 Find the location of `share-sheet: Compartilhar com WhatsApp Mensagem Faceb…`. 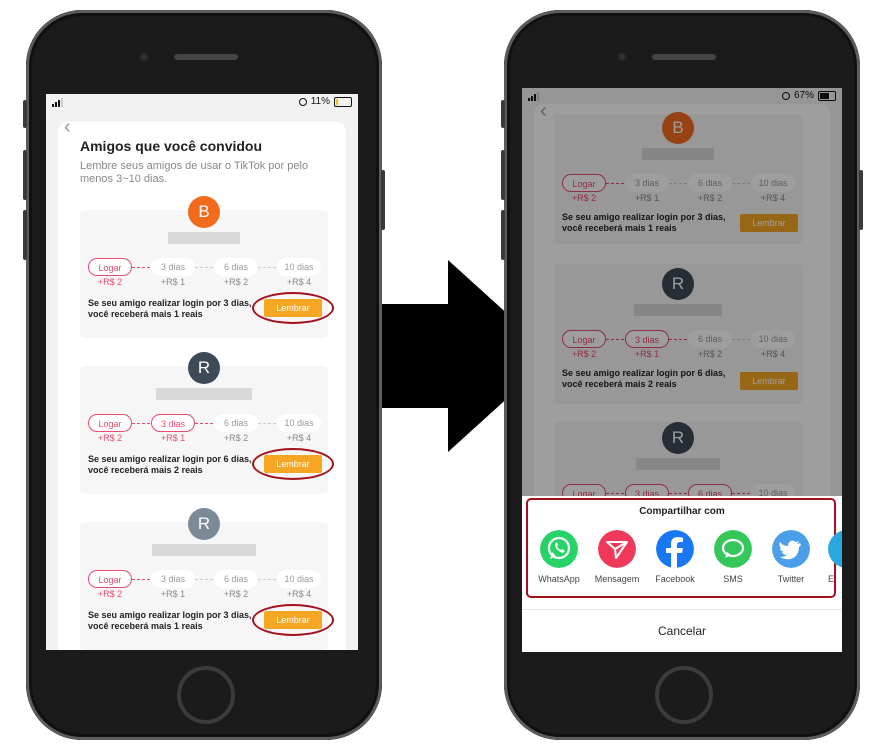

share-sheet: Compartilhar com WhatsApp Mensagem Faceb… is located at coordinates (682, 574).